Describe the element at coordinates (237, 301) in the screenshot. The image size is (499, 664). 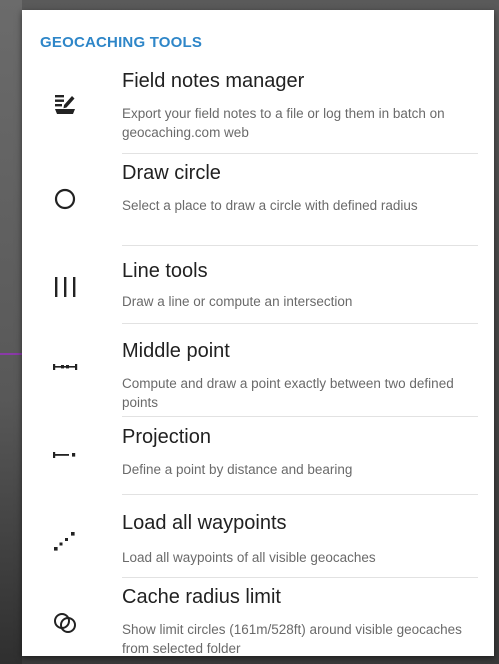
I see `item-description: Draw a line or compute an intersection` at that location.